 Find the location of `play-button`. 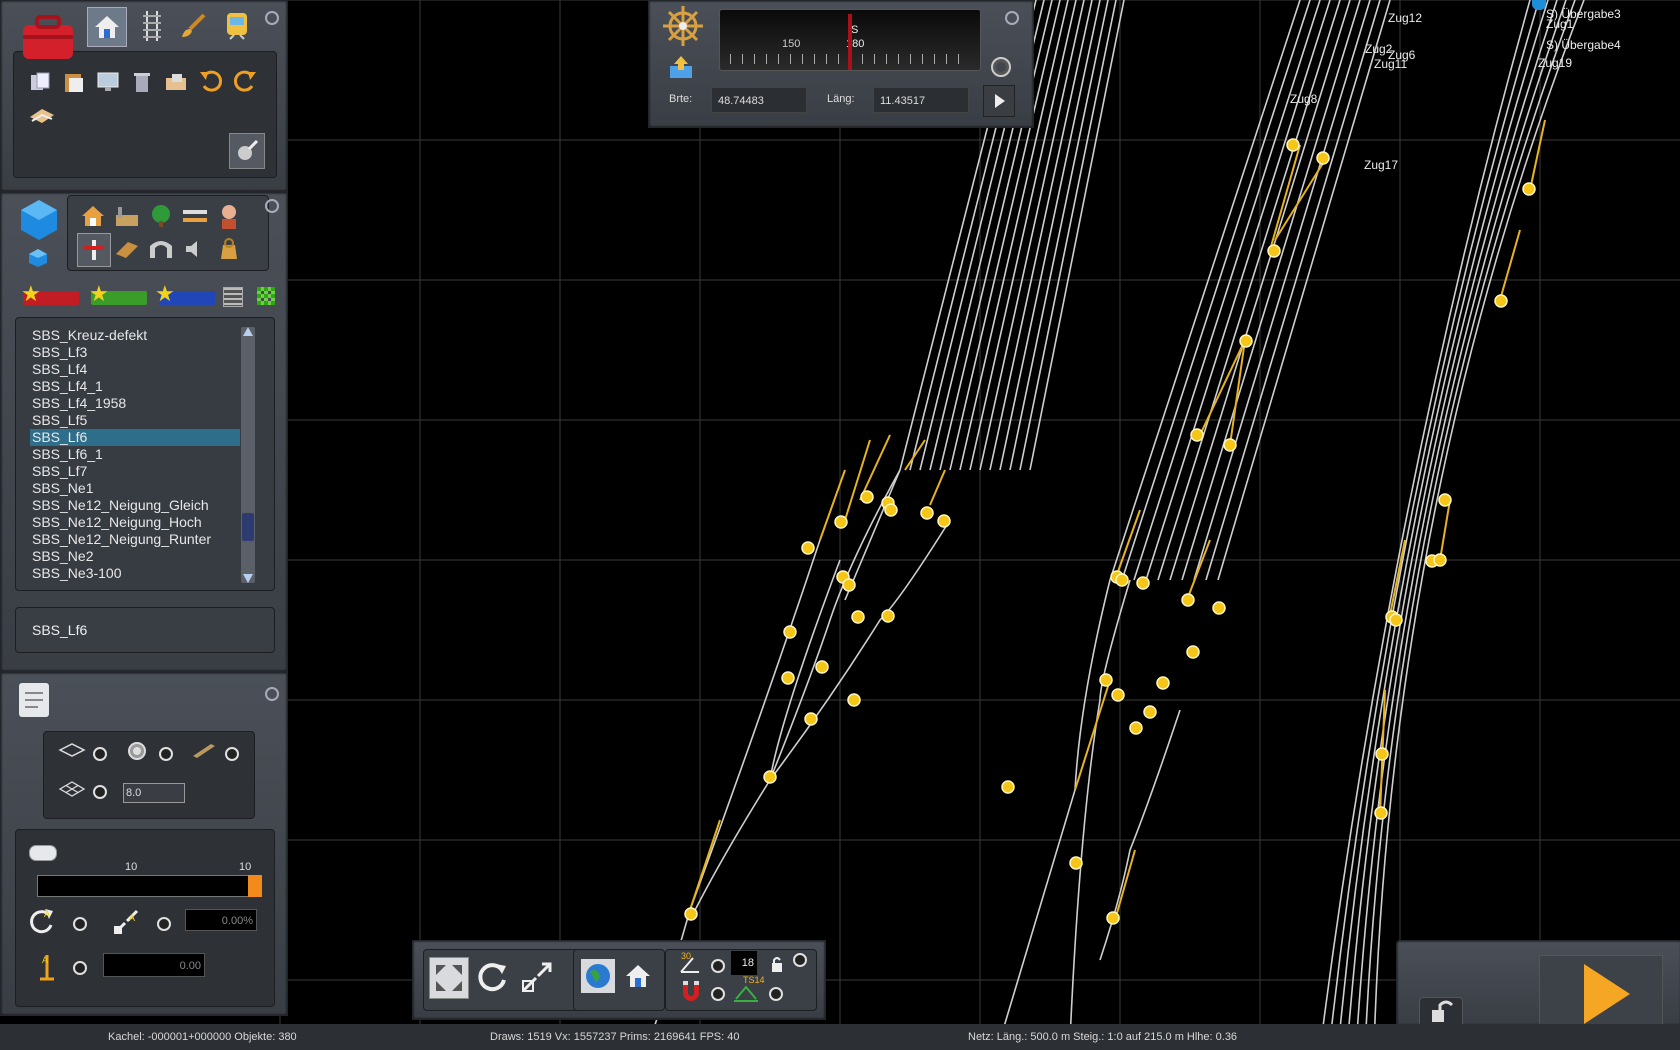

play-button is located at coordinates (1601, 991).